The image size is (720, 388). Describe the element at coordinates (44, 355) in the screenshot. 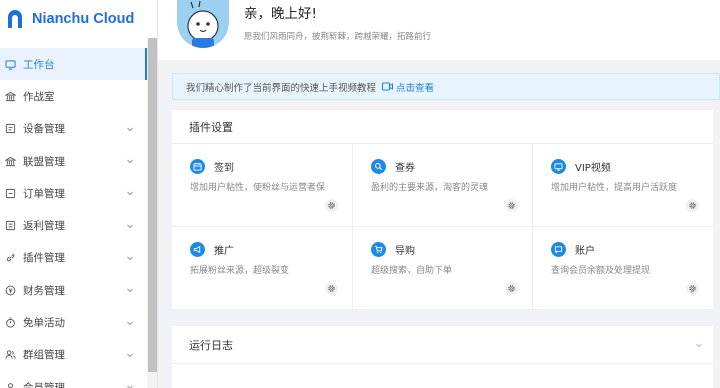

I see `sidebar-item-label: 群组管理` at that location.